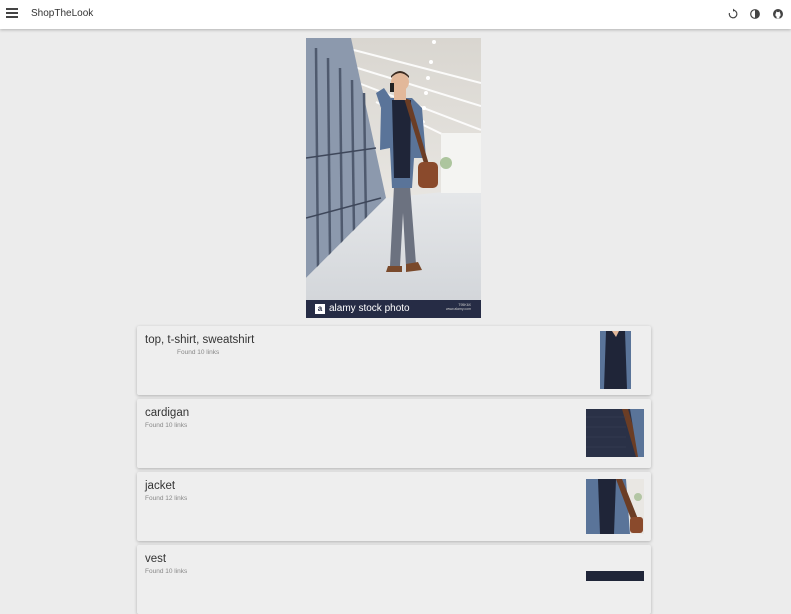  I want to click on result-card-top: top, t-shirt, sweatshirt Found 10 links, so click(394, 360).